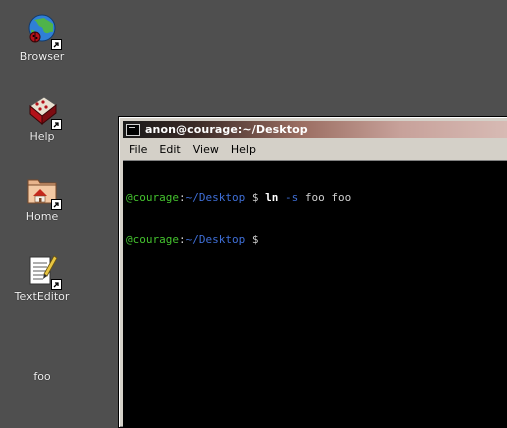 The height and width of the screenshot is (428, 507). Describe the element at coordinates (226, 129) in the screenshot. I see `window-title: anon@courage:~/Desktop` at that location.